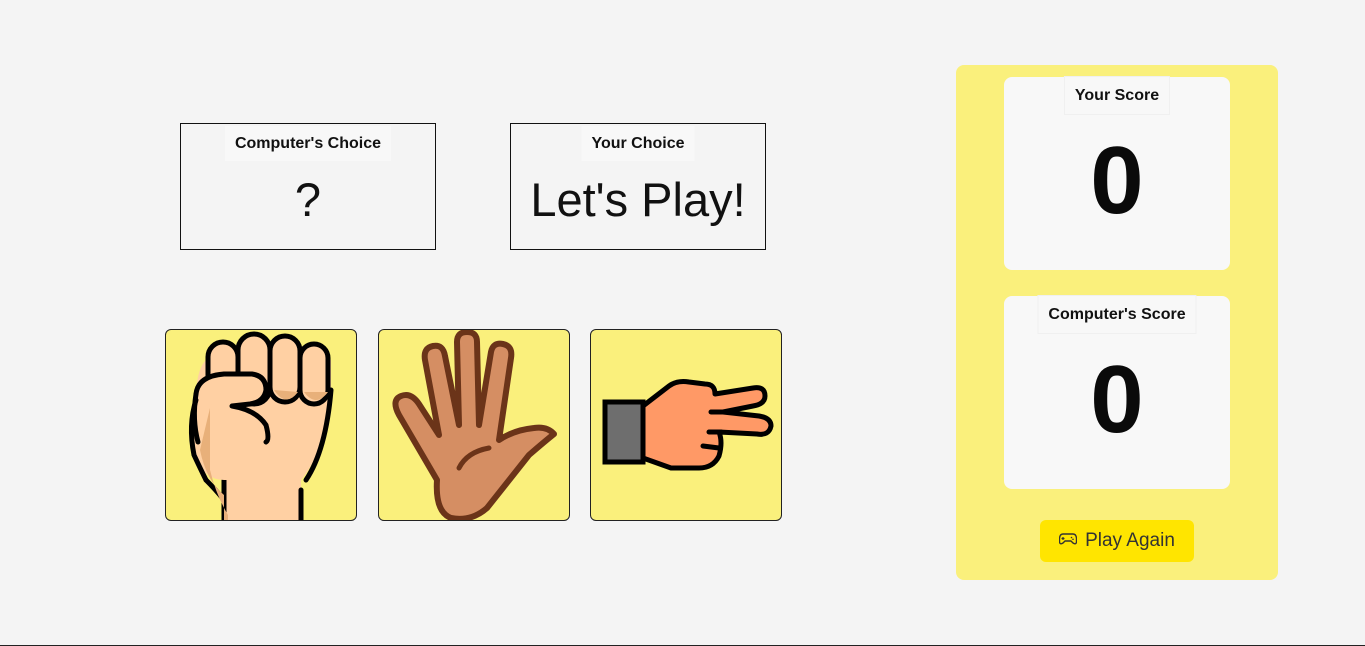 The width and height of the screenshot is (1365, 646). I want to click on paper-button, so click(474, 425).